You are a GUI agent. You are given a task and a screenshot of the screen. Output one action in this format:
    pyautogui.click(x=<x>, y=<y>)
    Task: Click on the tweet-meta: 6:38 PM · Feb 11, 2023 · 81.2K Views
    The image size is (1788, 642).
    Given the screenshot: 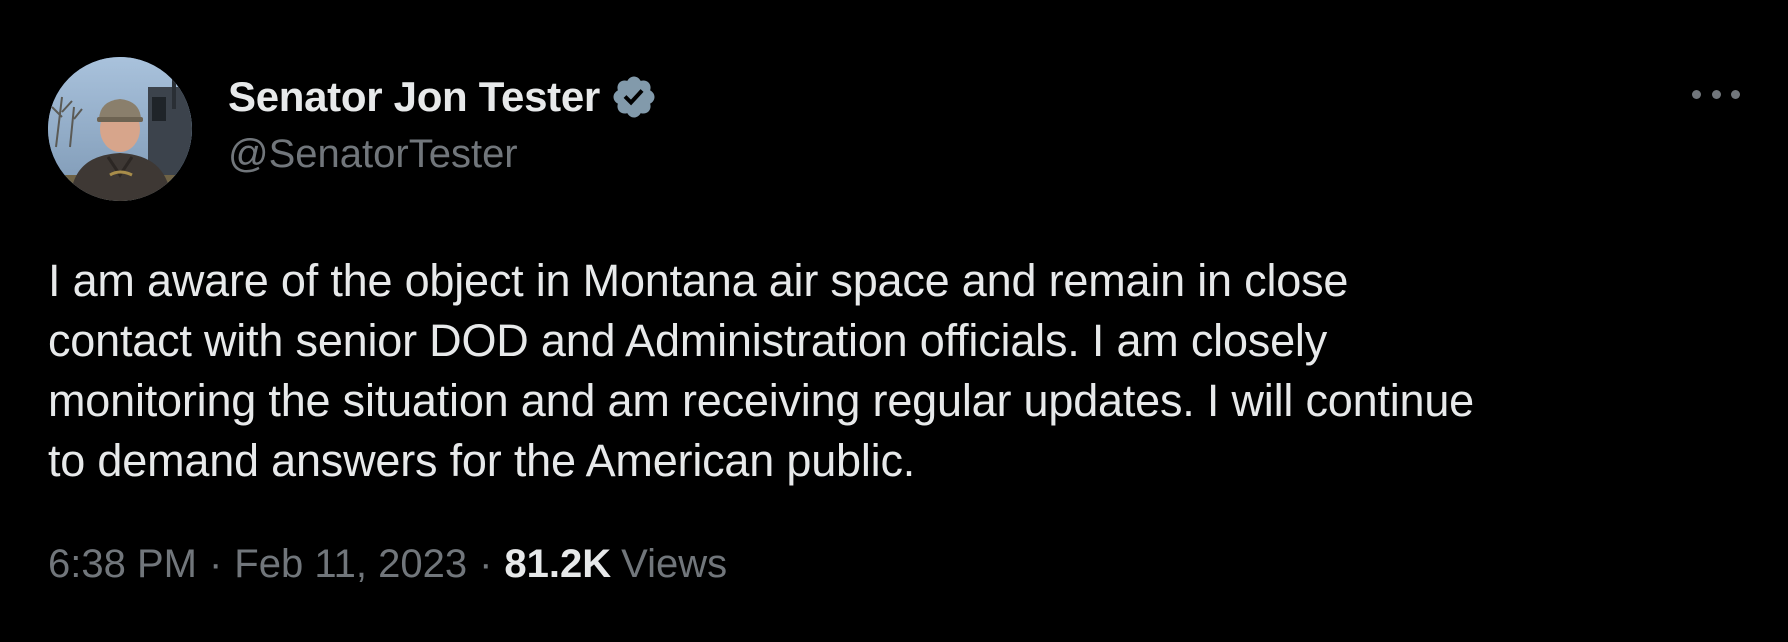 What is the action you would take?
    pyautogui.click(x=387, y=564)
    